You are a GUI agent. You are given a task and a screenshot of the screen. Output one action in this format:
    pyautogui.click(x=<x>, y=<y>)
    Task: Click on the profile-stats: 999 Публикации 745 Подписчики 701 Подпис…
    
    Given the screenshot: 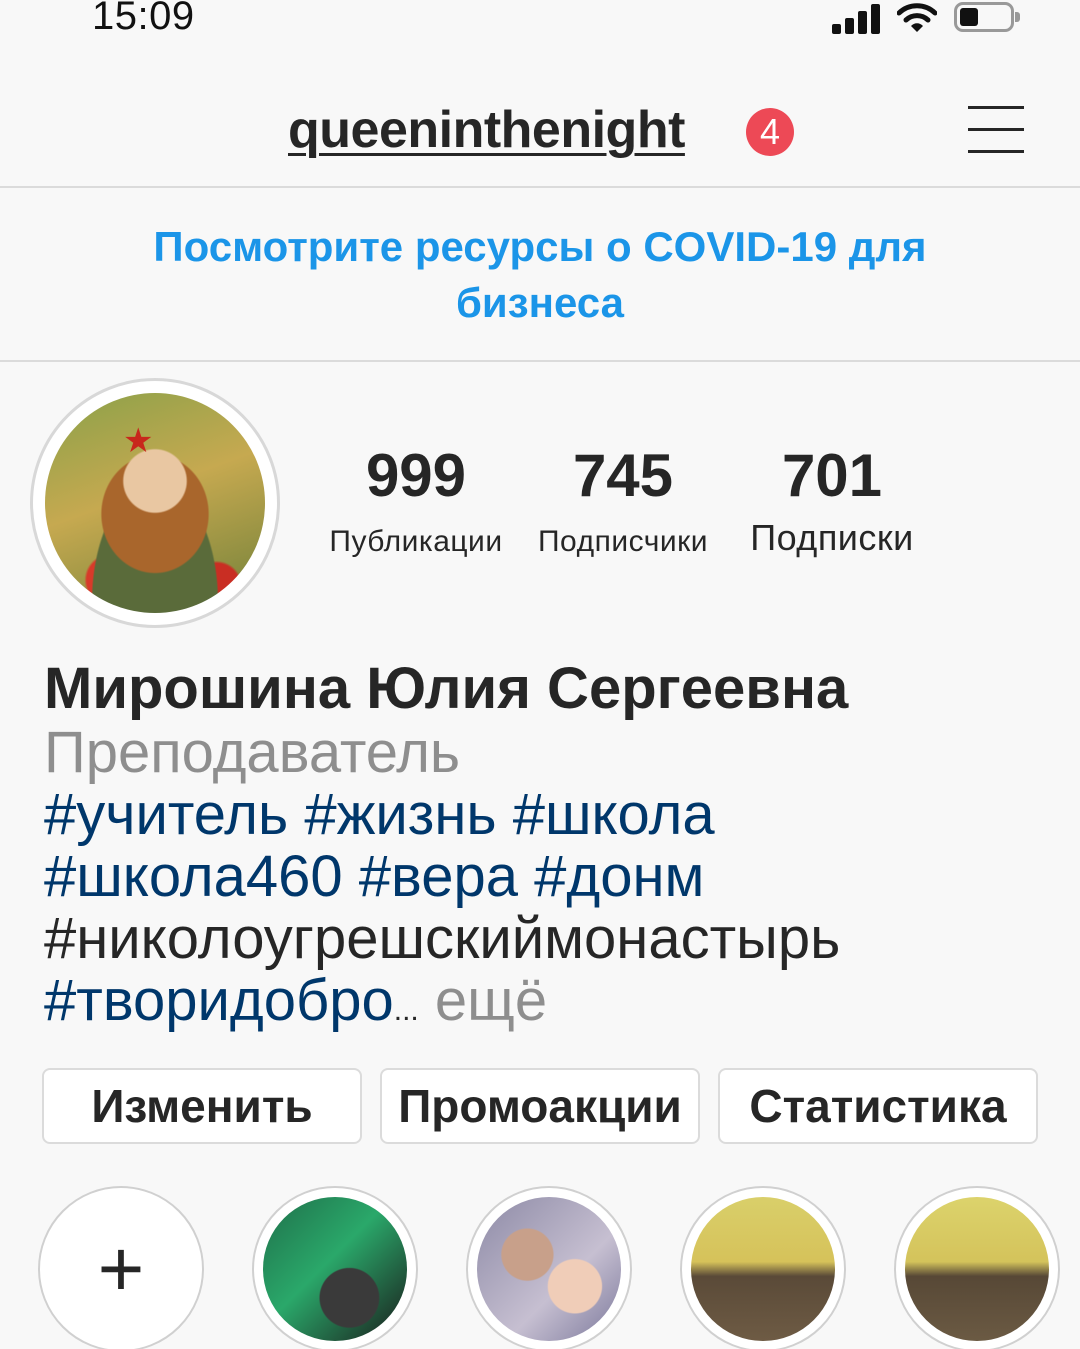 What is the action you would take?
    pyautogui.click(x=626, y=505)
    